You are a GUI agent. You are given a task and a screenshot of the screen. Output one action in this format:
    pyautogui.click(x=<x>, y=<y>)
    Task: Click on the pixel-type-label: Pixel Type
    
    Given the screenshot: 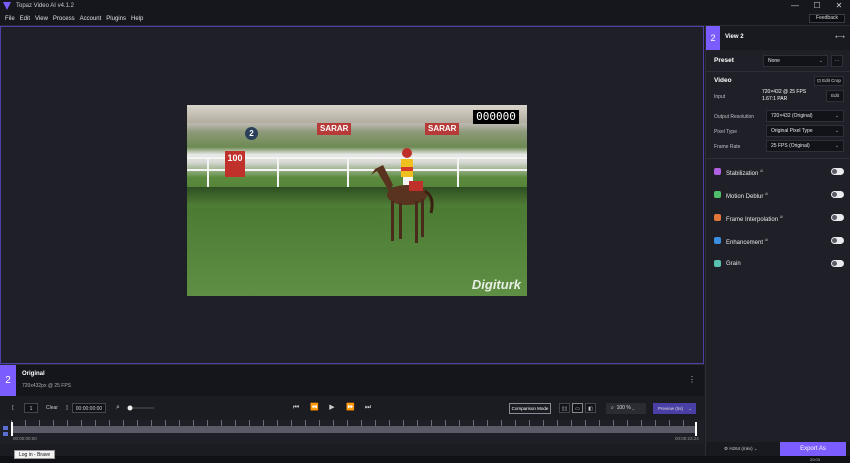 What is the action you would take?
    pyautogui.click(x=725, y=132)
    